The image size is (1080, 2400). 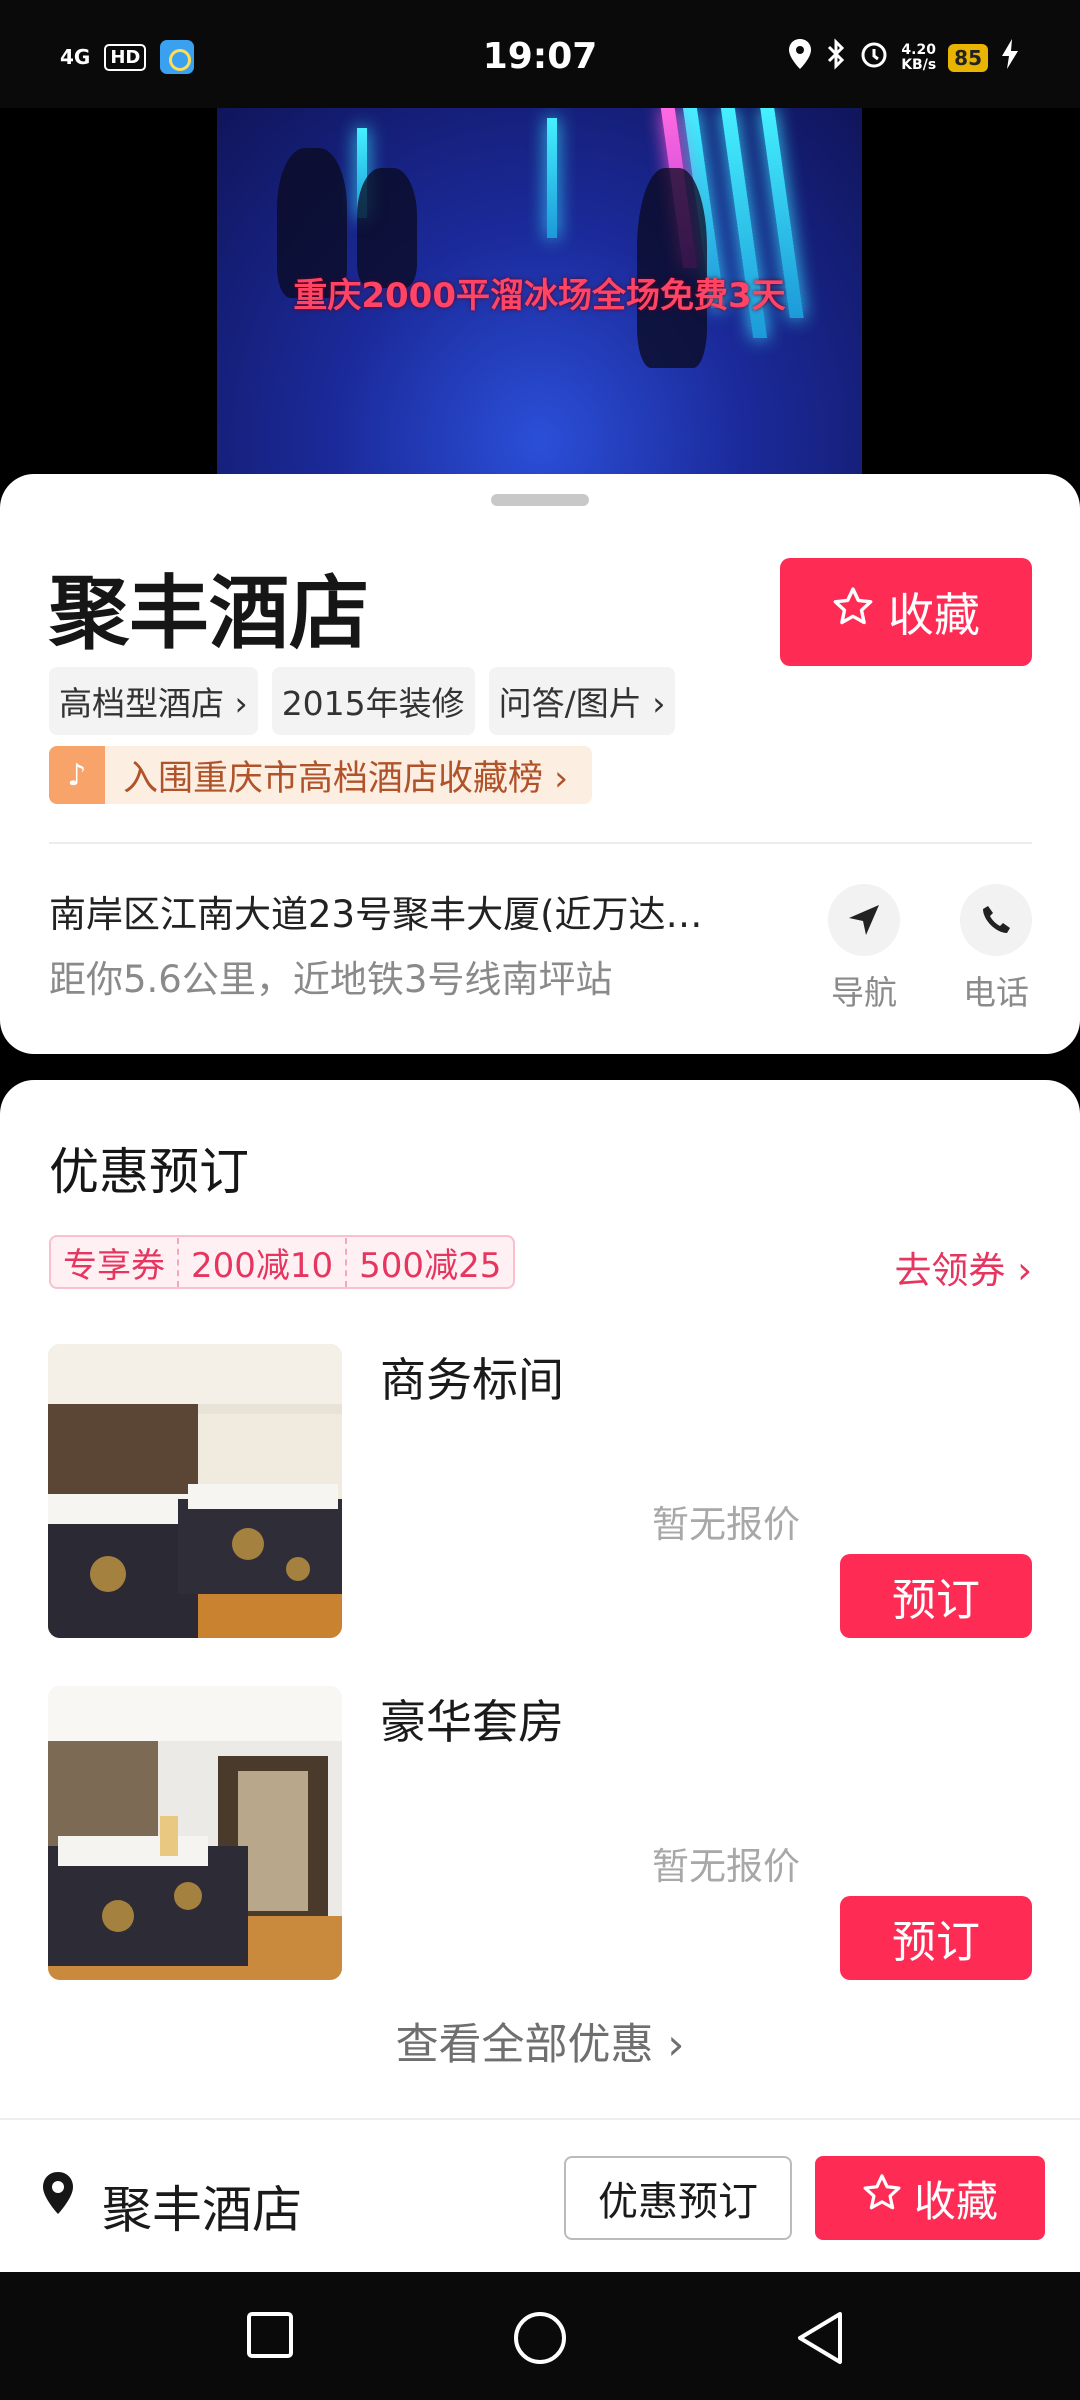 I want to click on room-name: 豪华套房, so click(x=472, y=1722).